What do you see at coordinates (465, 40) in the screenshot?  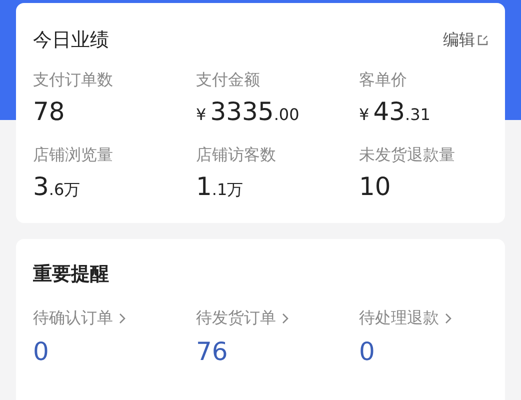 I see `edit-link: 编辑` at bounding box center [465, 40].